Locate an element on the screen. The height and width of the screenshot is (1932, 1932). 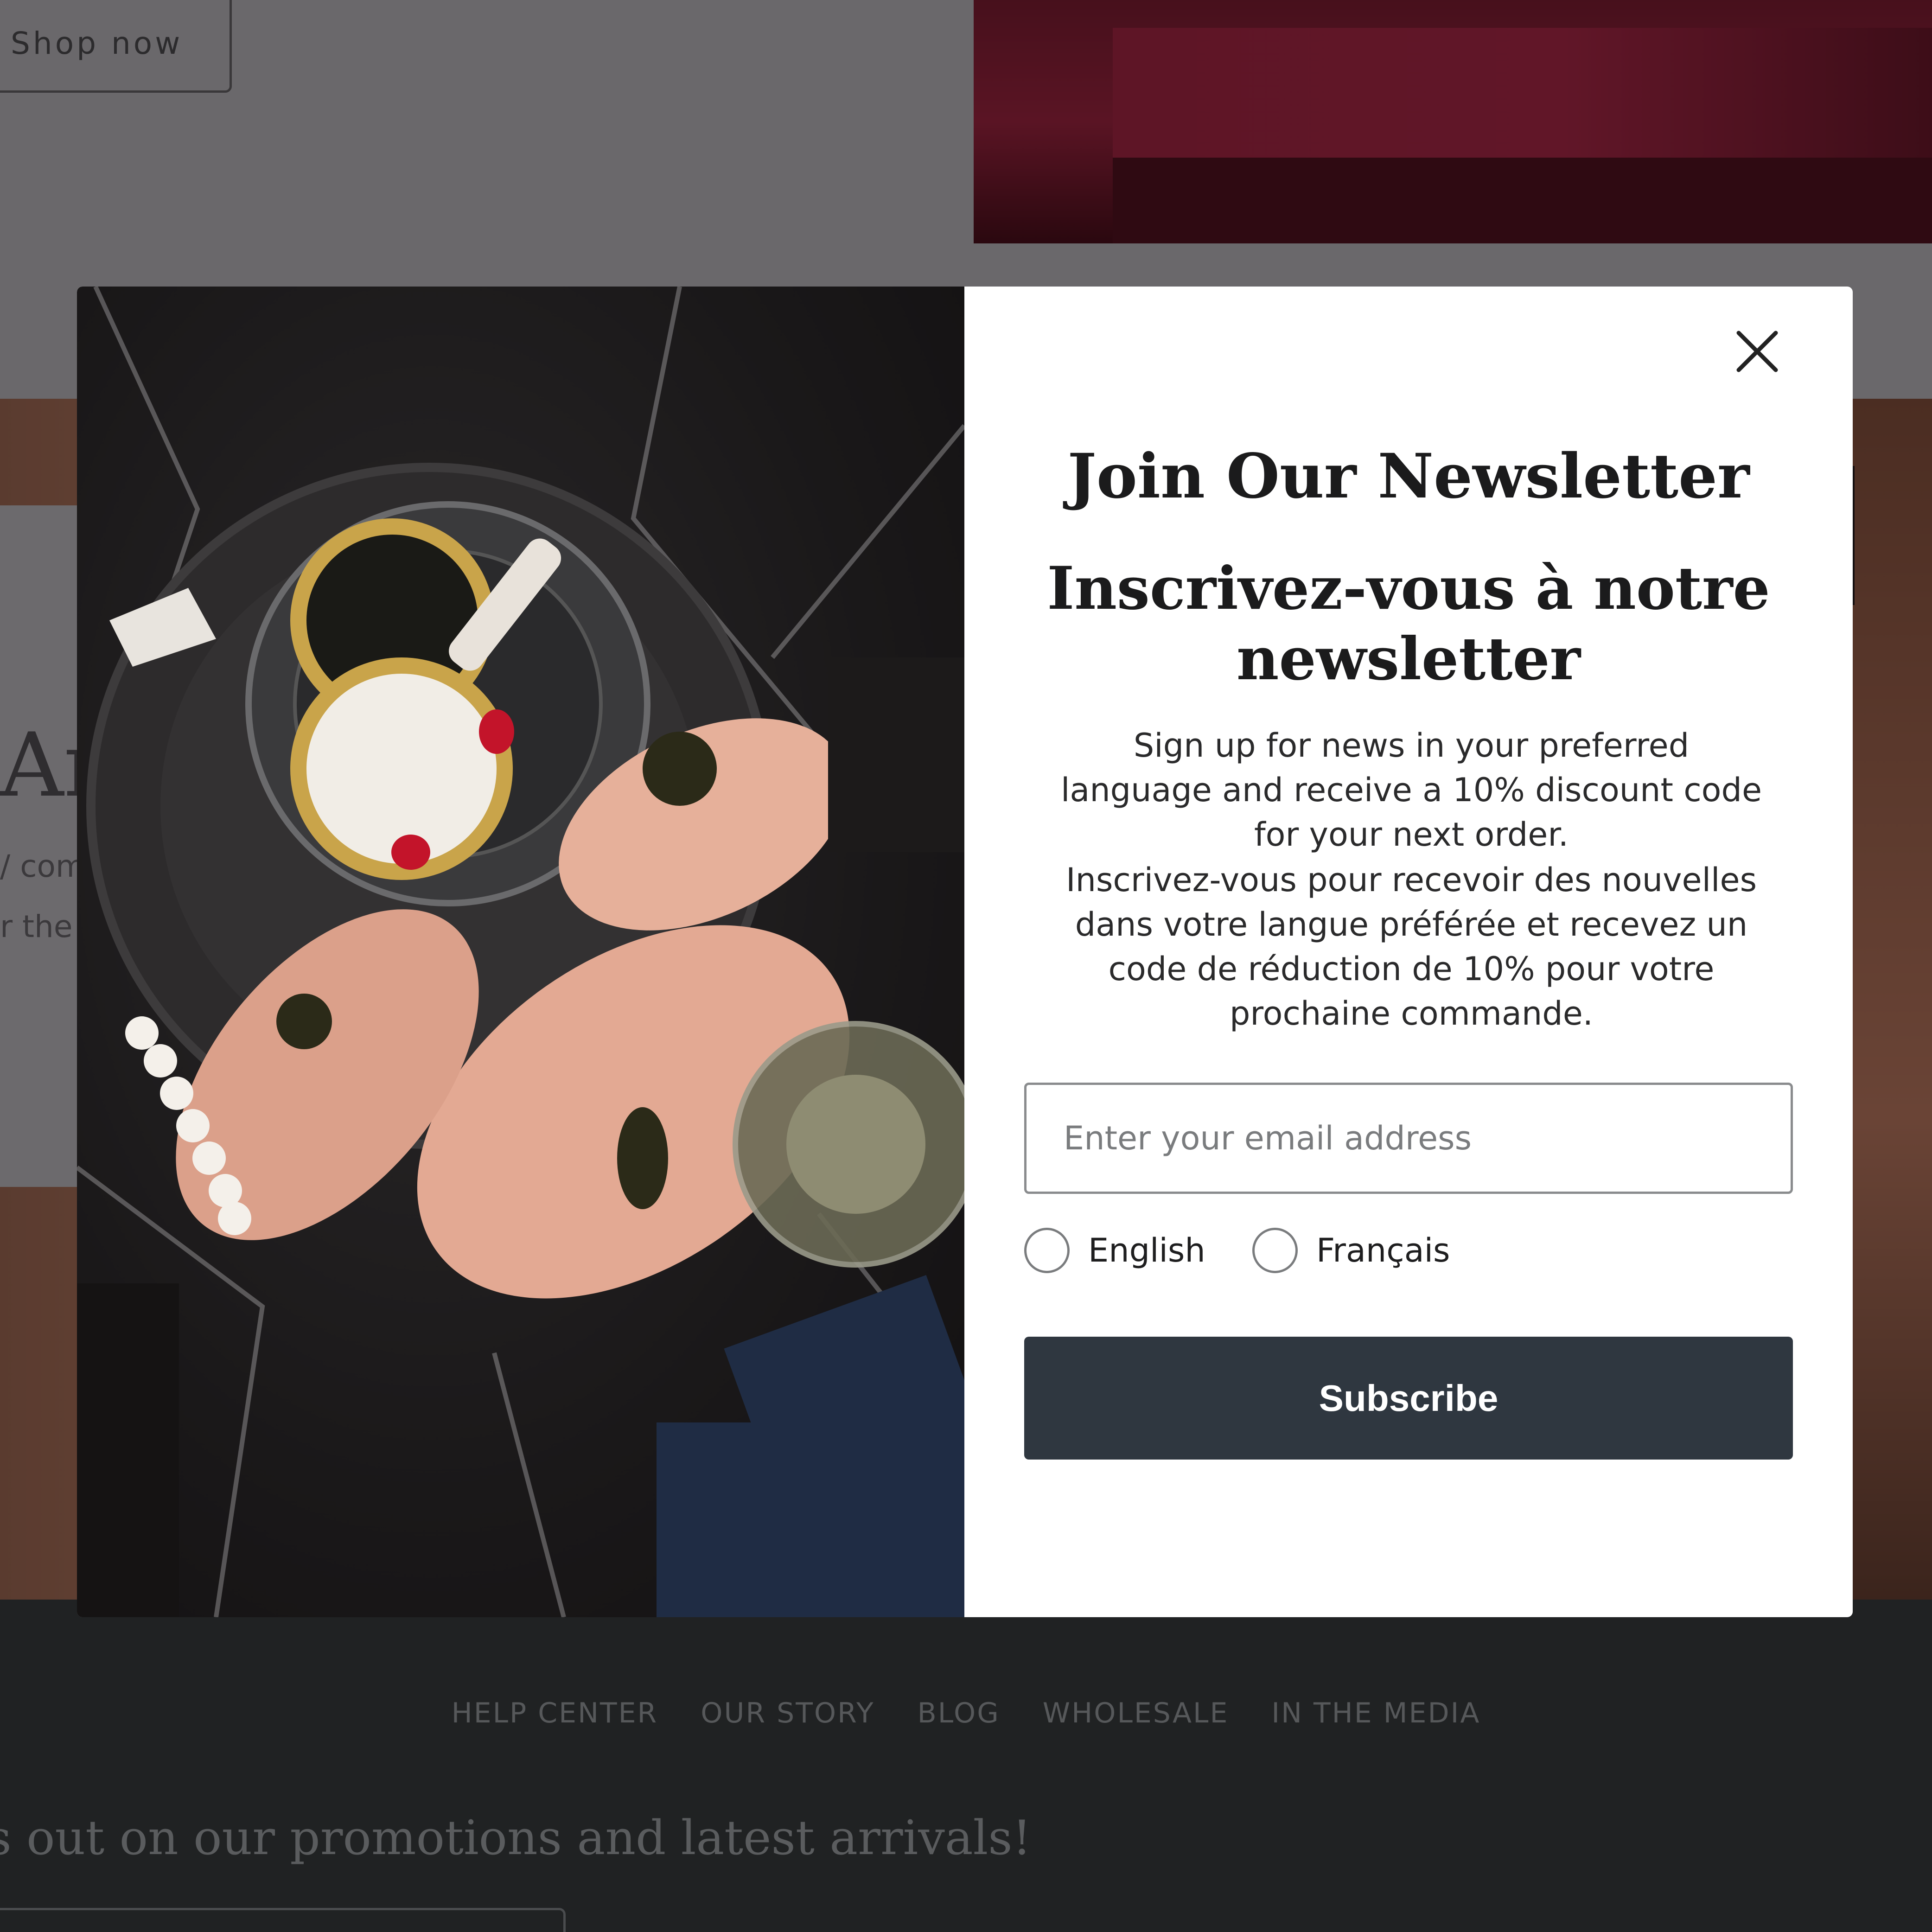
background-text-fragment: r the is located at coordinates (37, 927).